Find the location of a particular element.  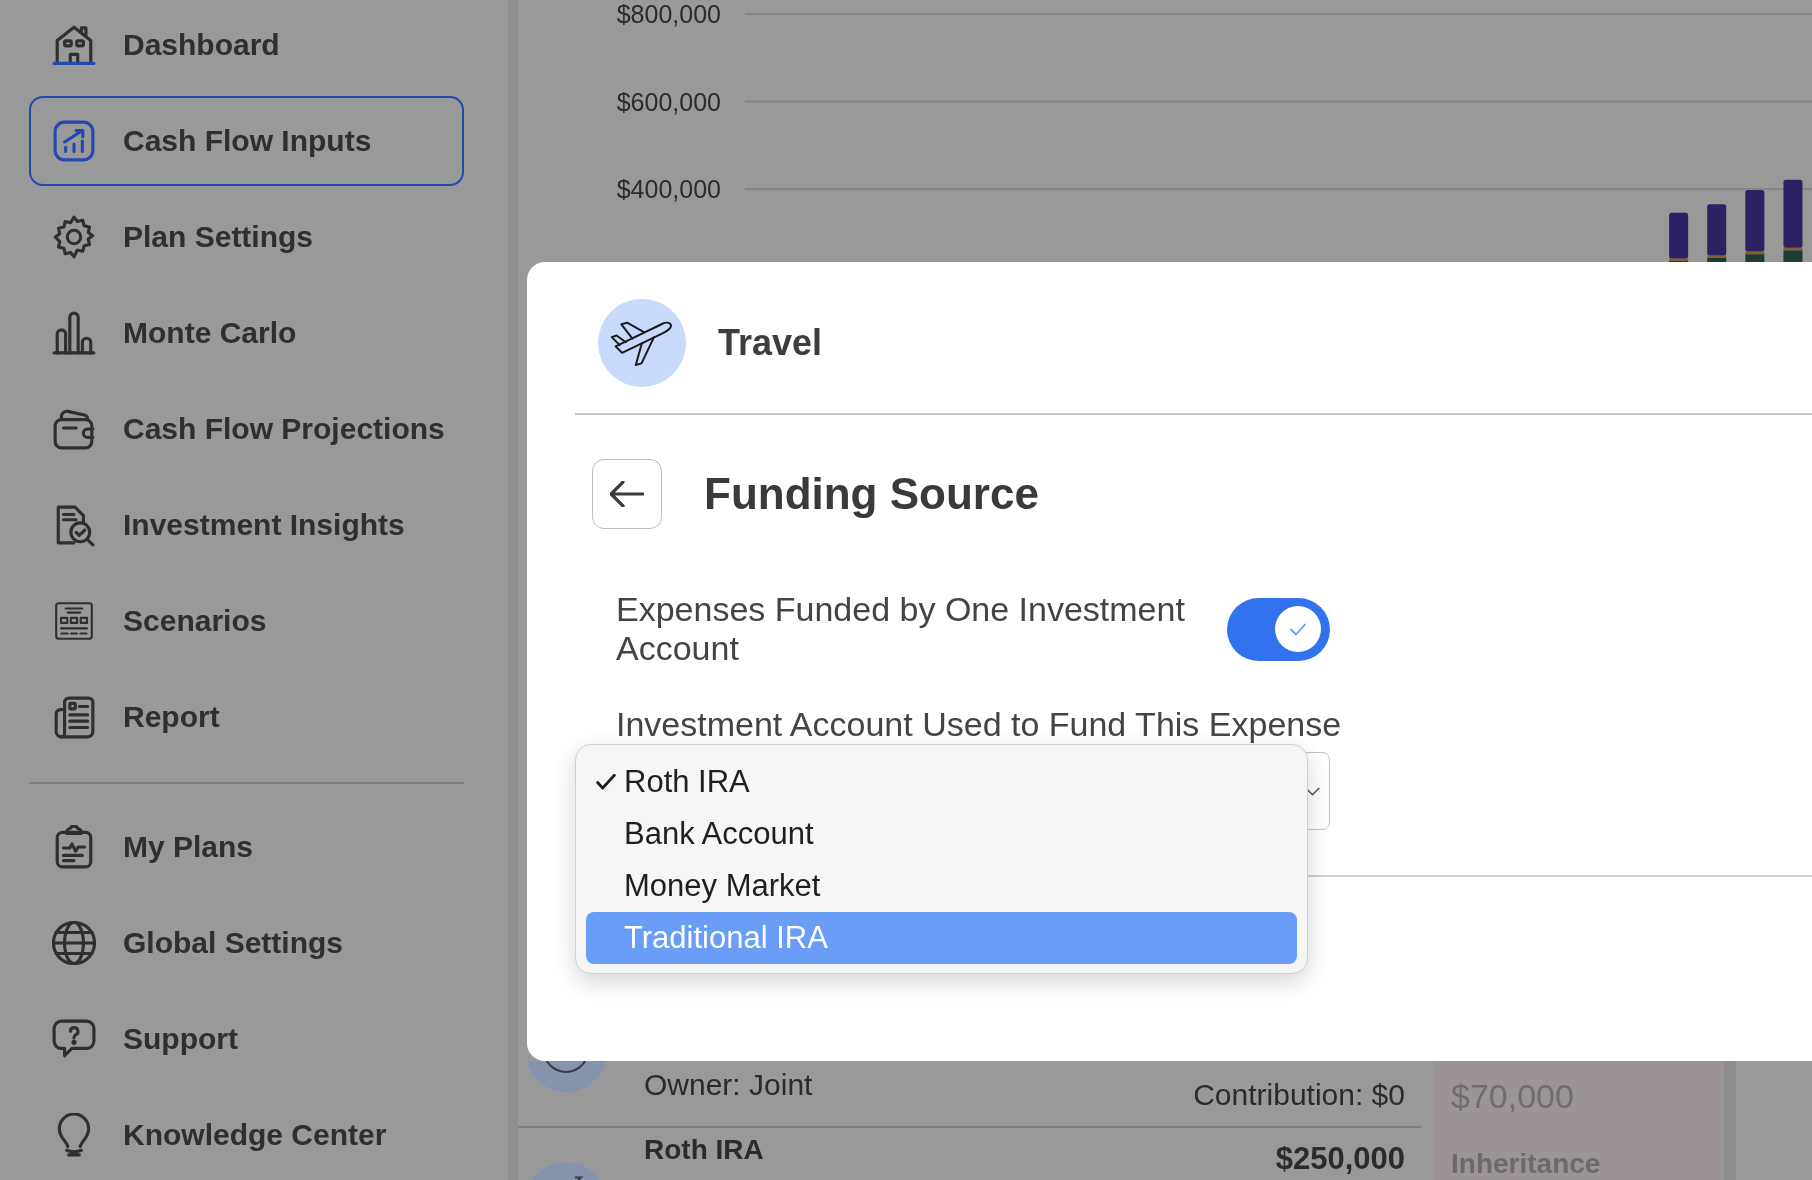

dropdown-option: Roth IRA is located at coordinates (941, 782).